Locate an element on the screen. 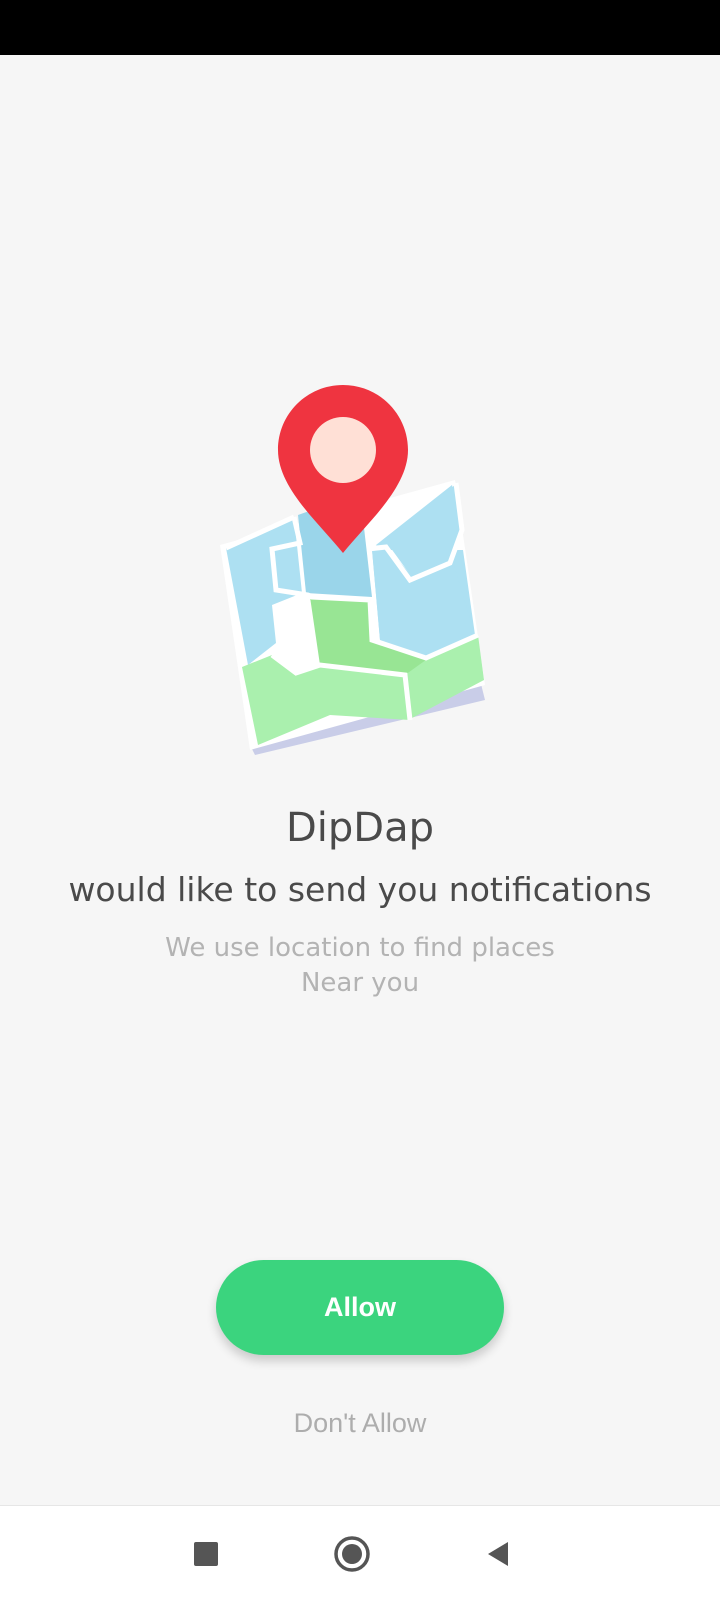  circle-home-icon is located at coordinates (352, 1554).